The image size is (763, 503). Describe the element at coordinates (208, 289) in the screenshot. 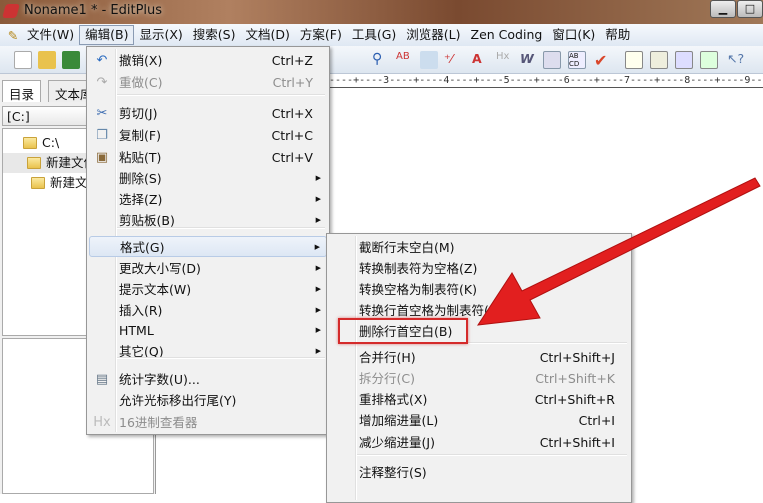

I see `menu-item: 提示文本(W) ▶` at that location.